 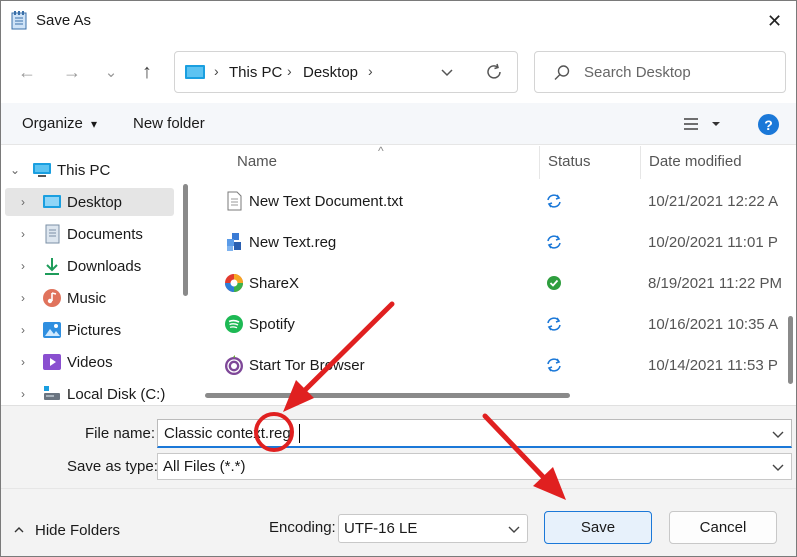 I want to click on downloads-icon, so click(x=52, y=266).